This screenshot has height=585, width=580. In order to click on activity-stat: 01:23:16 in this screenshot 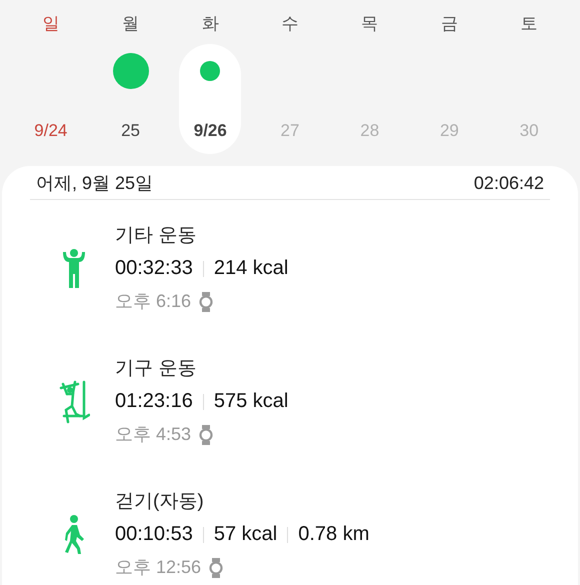, I will do `click(154, 401)`.